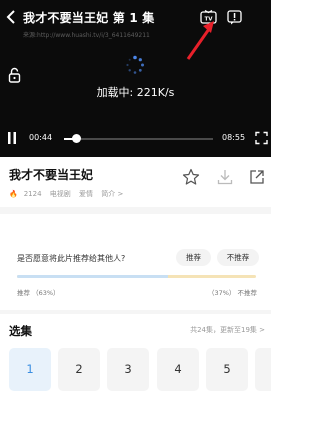  Describe the element at coordinates (191, 177) in the screenshot. I see `favorite-icon` at that location.